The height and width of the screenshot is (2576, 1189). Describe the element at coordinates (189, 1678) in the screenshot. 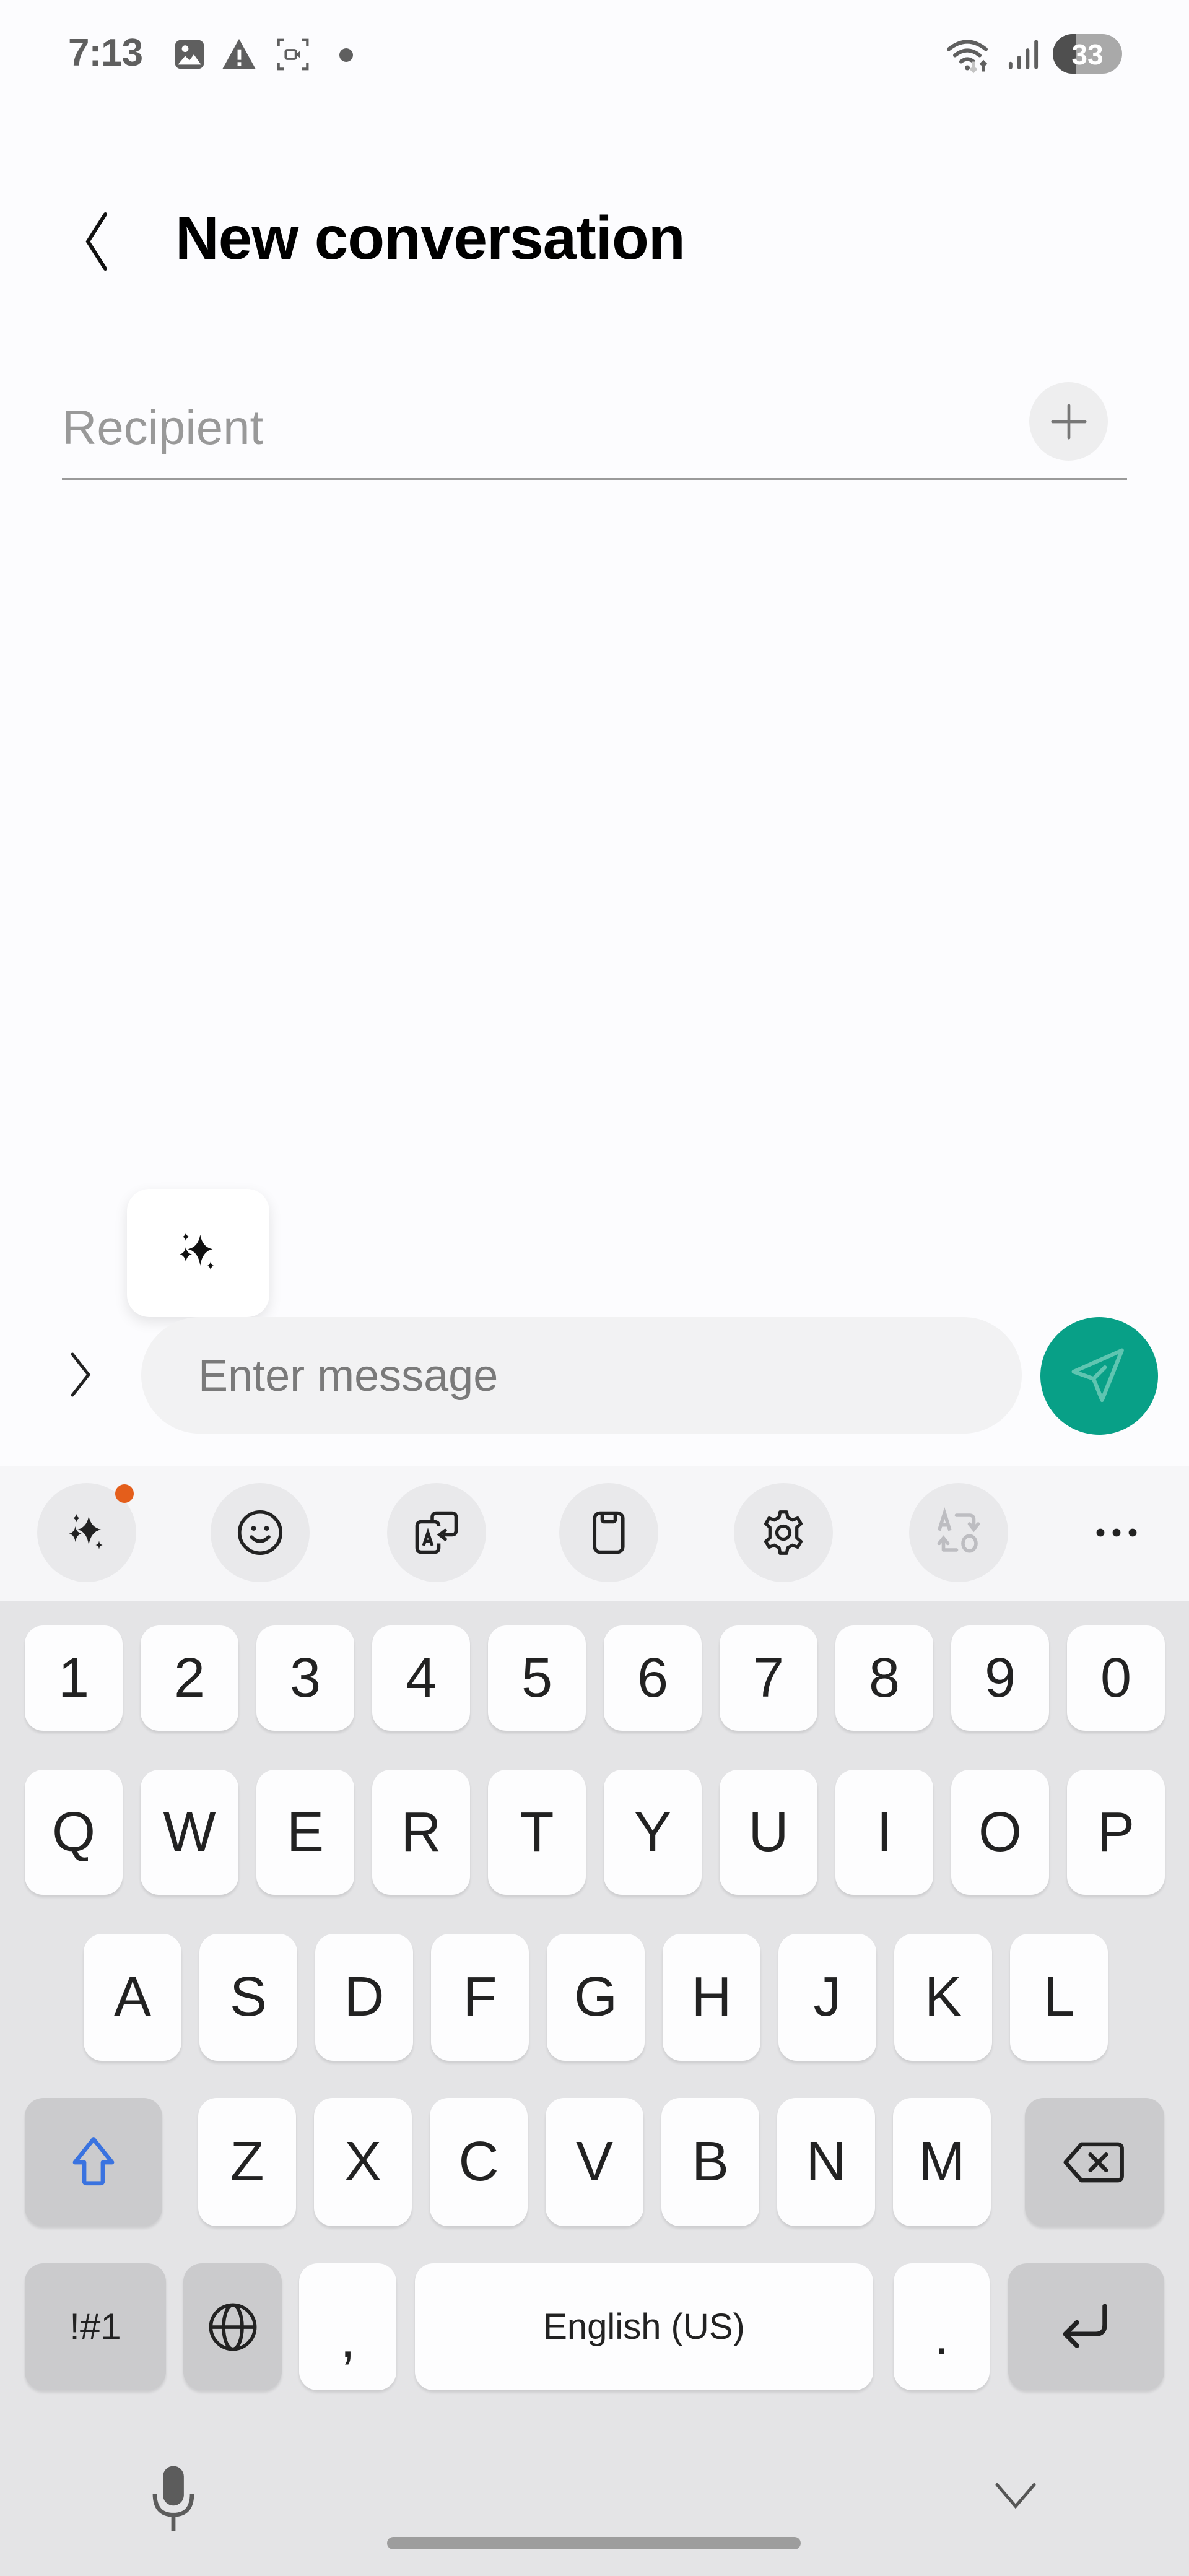

I see `key-2: 2` at that location.